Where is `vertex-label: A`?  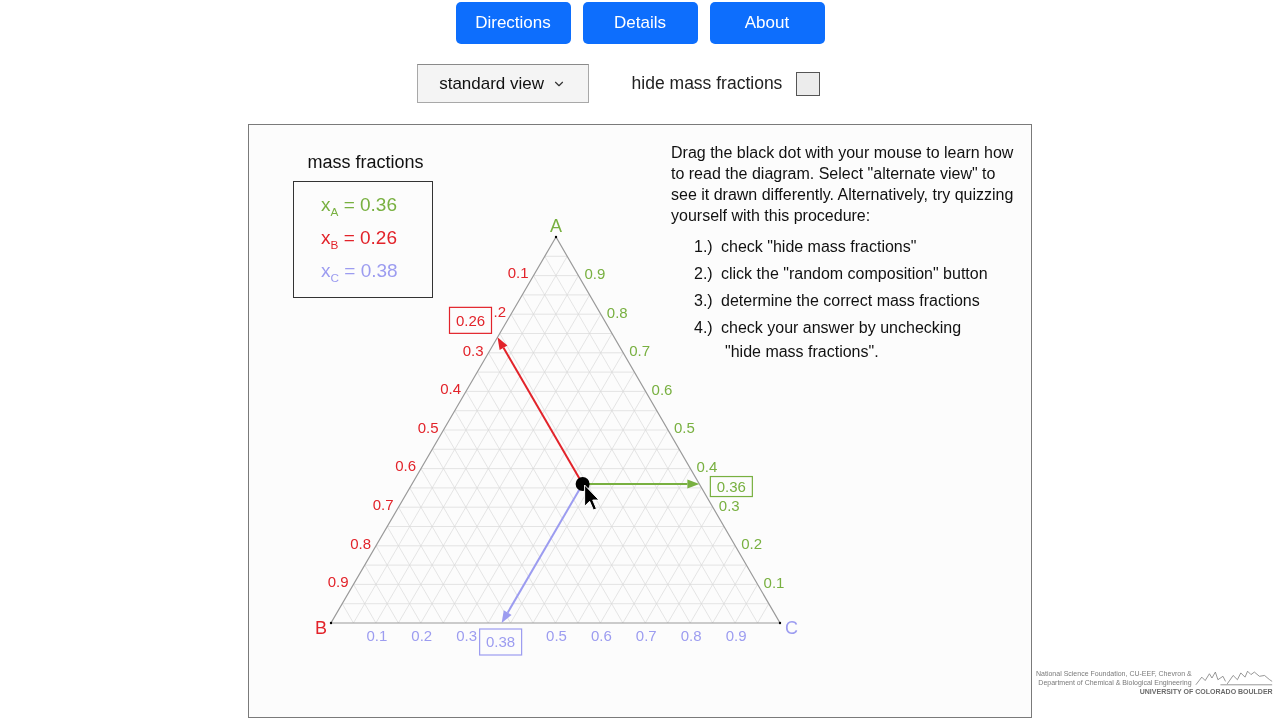 vertex-label: A is located at coordinates (556, 225).